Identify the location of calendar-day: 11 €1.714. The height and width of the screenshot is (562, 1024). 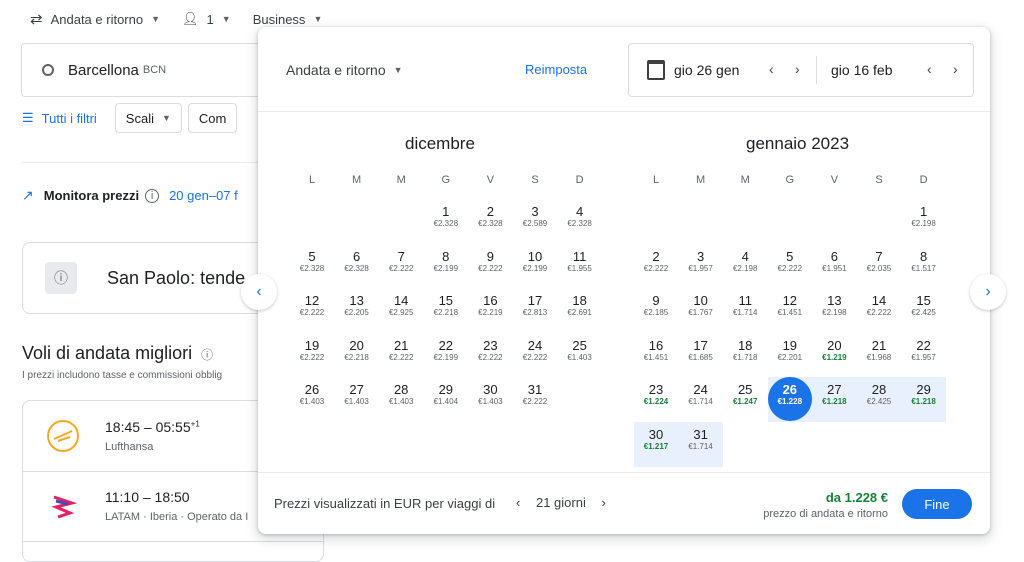
(745, 310).